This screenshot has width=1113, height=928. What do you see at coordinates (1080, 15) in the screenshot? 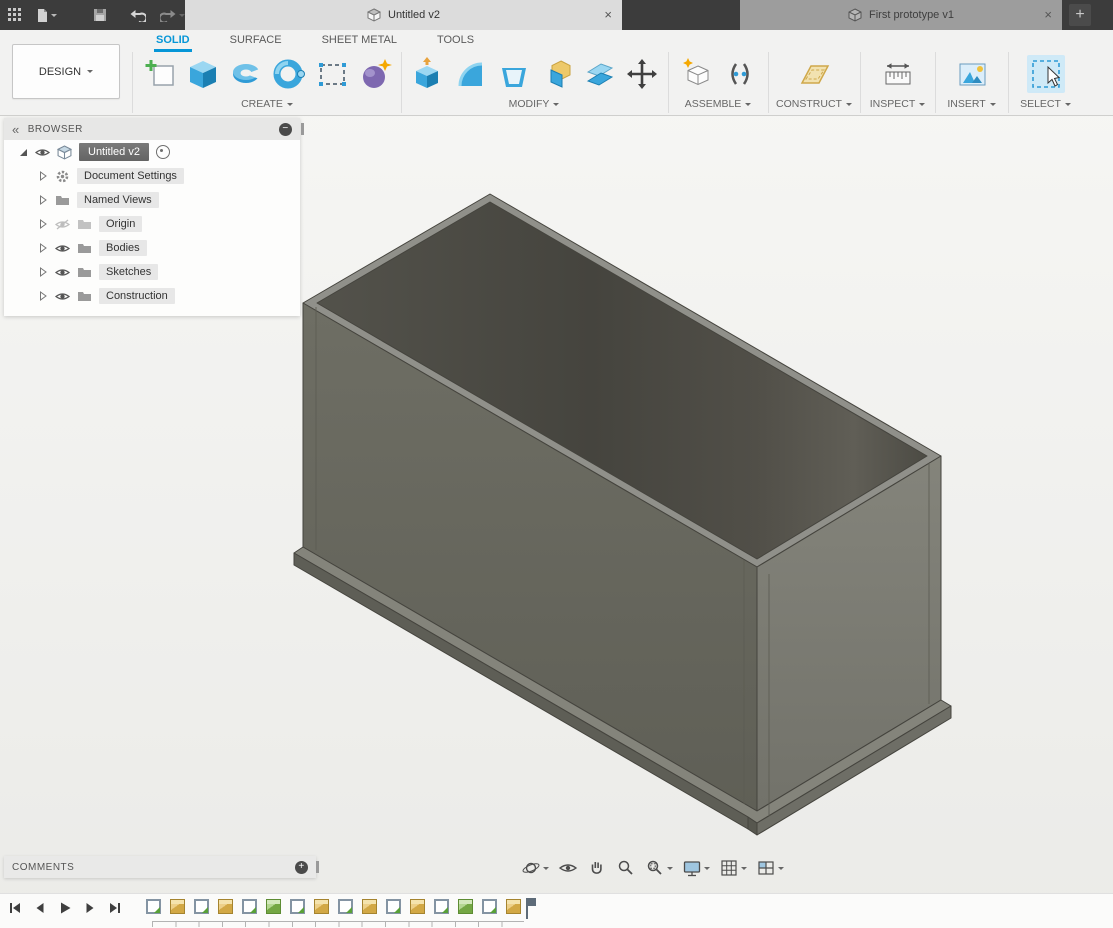
I see `new-tab-button: +` at bounding box center [1080, 15].